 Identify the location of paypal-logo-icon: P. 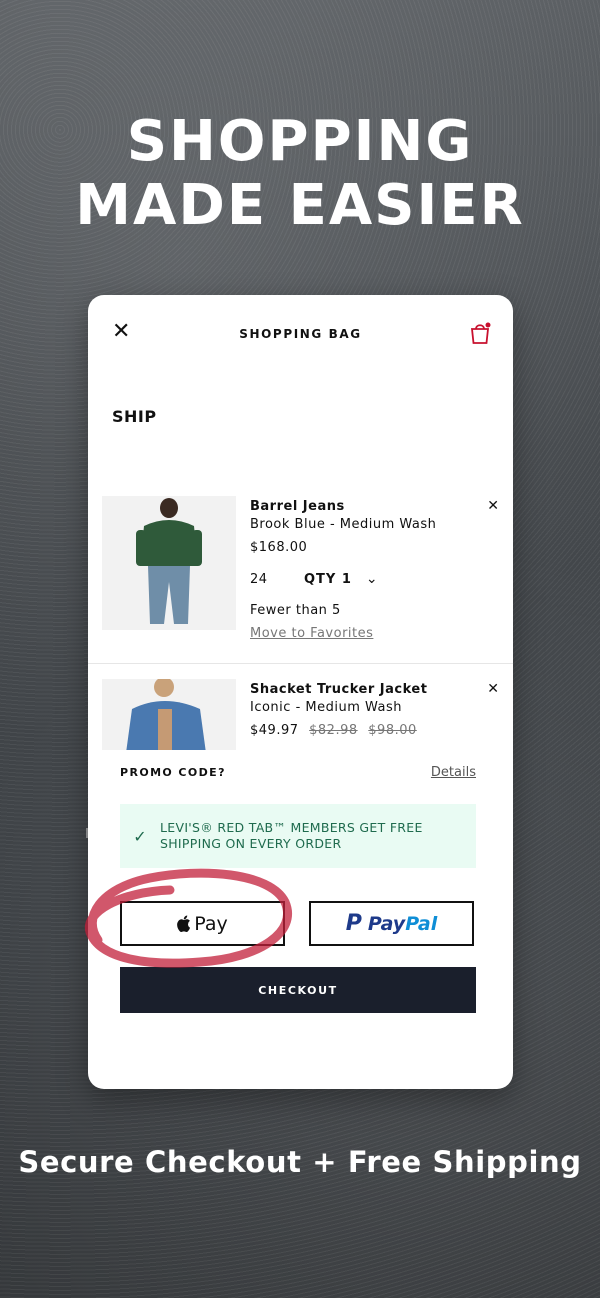
(353, 923).